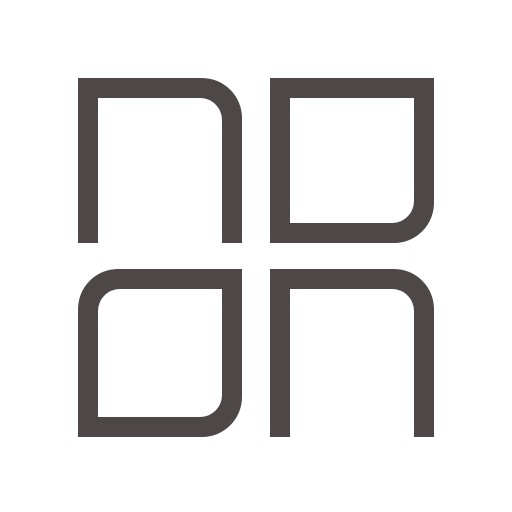 This screenshot has width=512, height=512. I want to click on logo-top-left-shape, so click(160, 160).